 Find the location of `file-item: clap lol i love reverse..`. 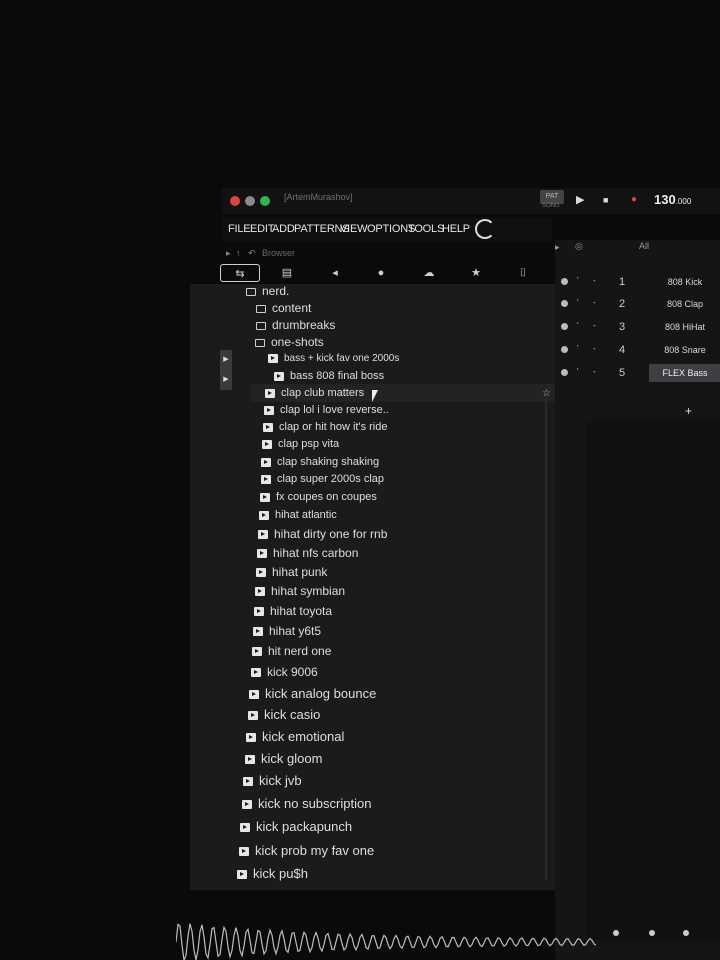

file-item: clap lol i love reverse.. is located at coordinates (326, 410).